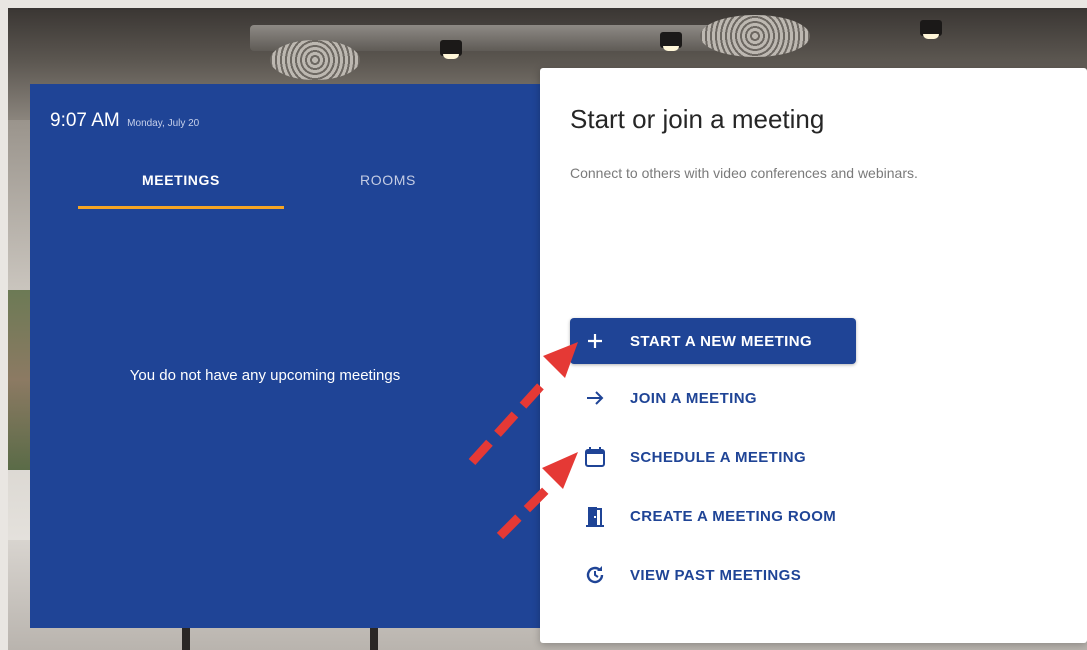 Image resolution: width=1087 pixels, height=650 pixels. I want to click on view-past-meetings-button: VIEW PAST MEETINGS, so click(685, 575).